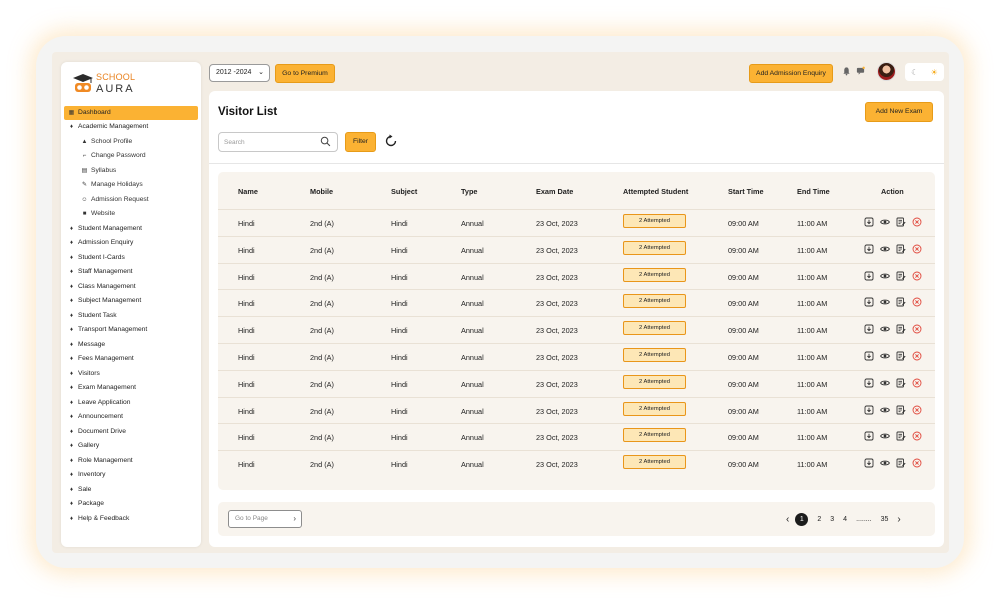 The width and height of the screenshot is (1001, 603). I want to click on column-header-action: Action, so click(892, 191).